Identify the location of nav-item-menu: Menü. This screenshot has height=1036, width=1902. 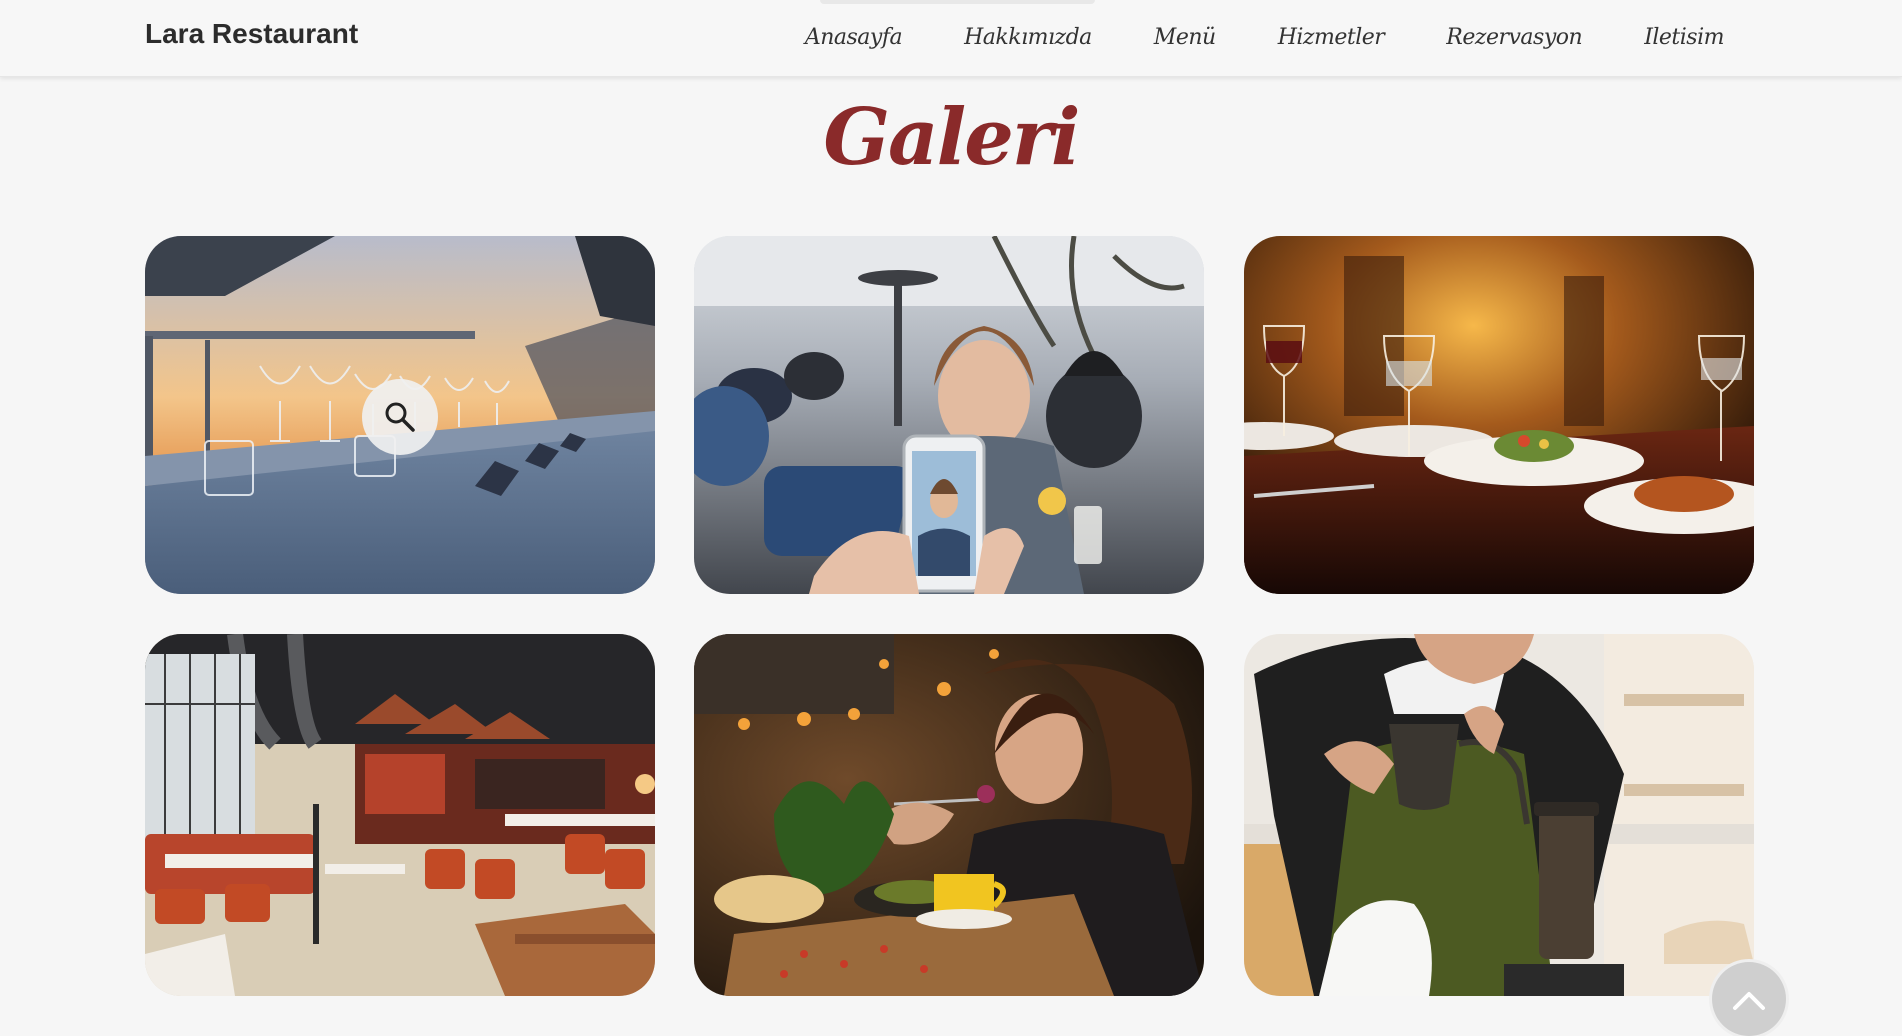
(1185, 38).